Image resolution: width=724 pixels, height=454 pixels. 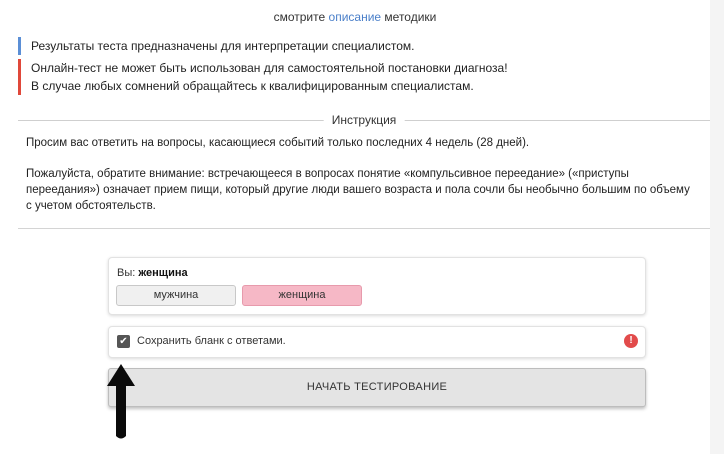 I want to click on methodology-line: смотрите описание методики, so click(x=355, y=17).